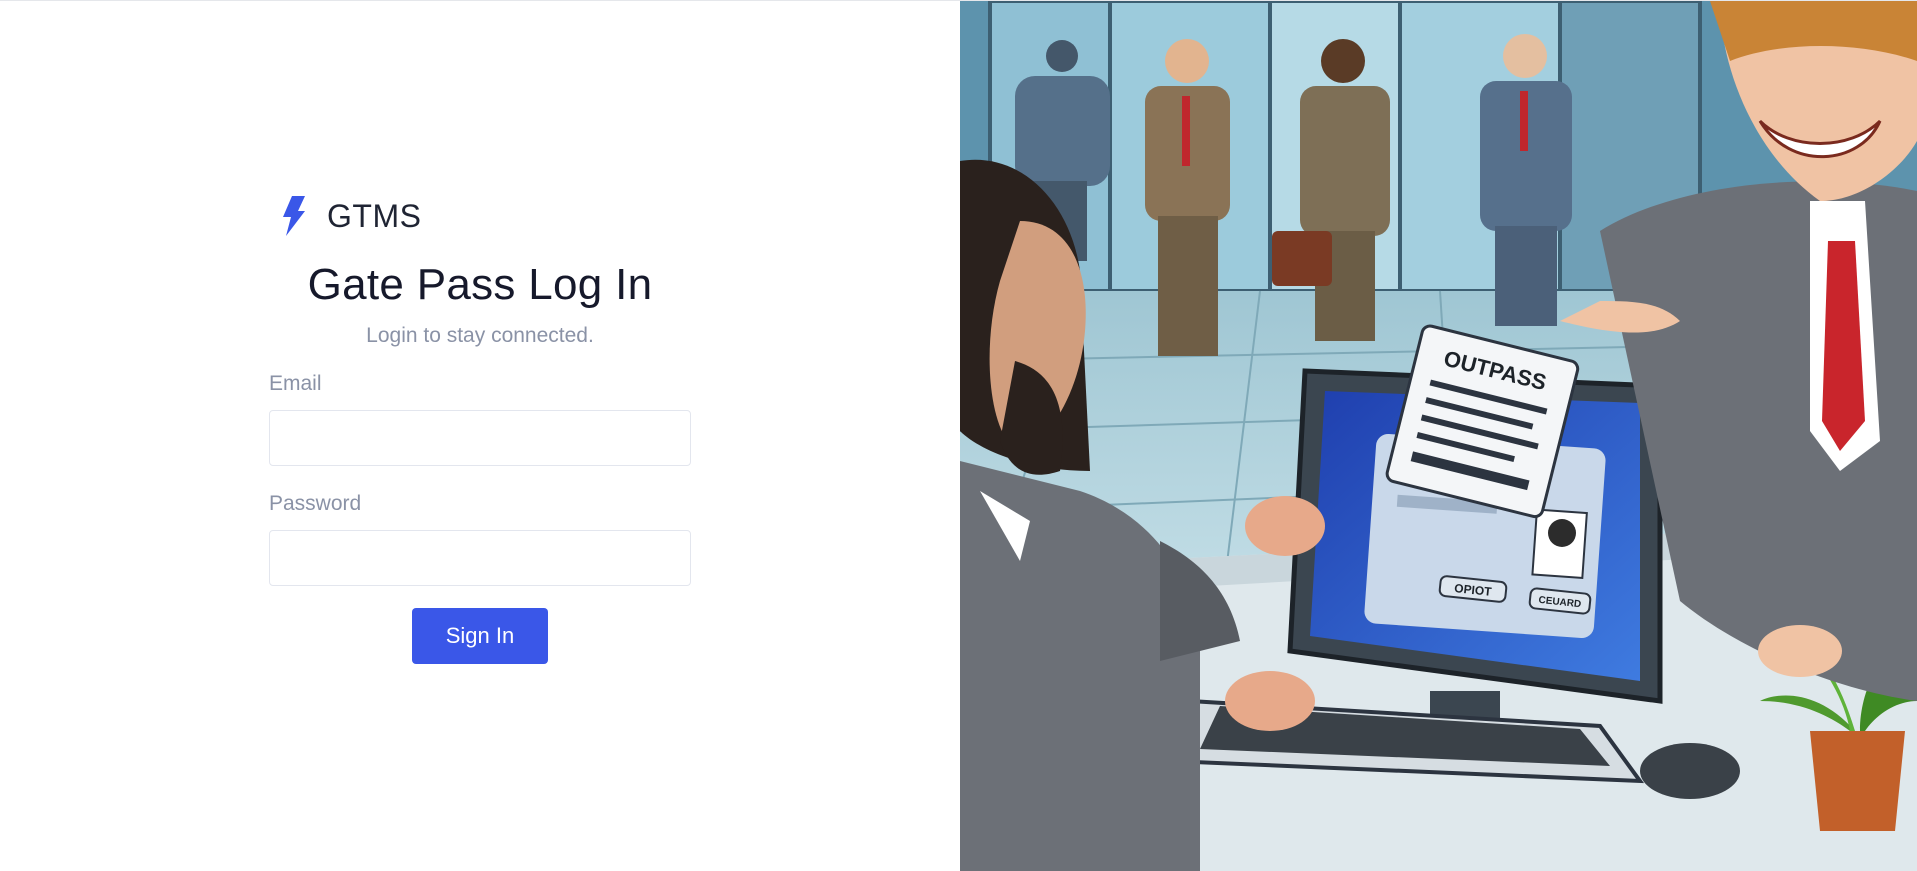 The width and height of the screenshot is (1917, 871). Describe the element at coordinates (480, 284) in the screenshot. I see `page-title: Gate Pass Log In` at that location.